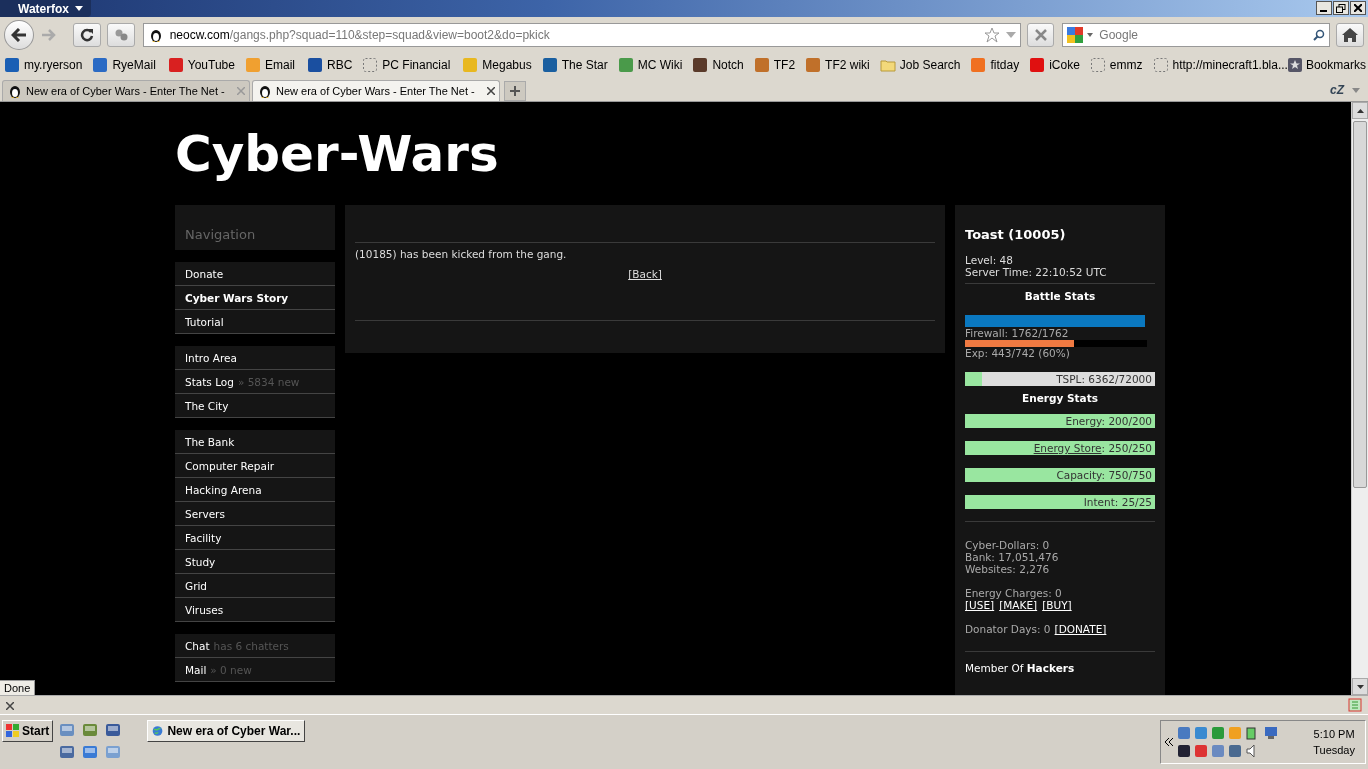  I want to click on addon-toolbar-button, so click(121, 34).